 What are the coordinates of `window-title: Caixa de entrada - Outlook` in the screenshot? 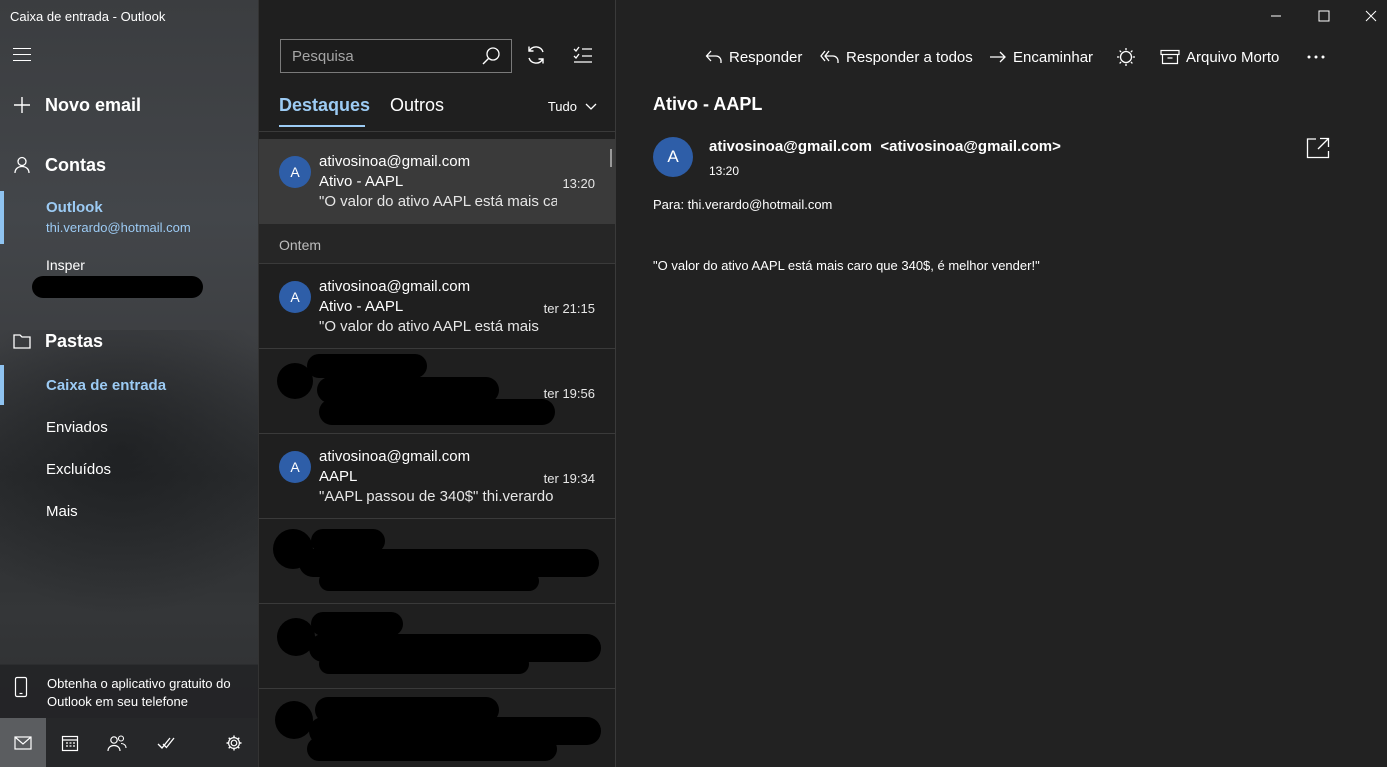 It's located at (88, 16).